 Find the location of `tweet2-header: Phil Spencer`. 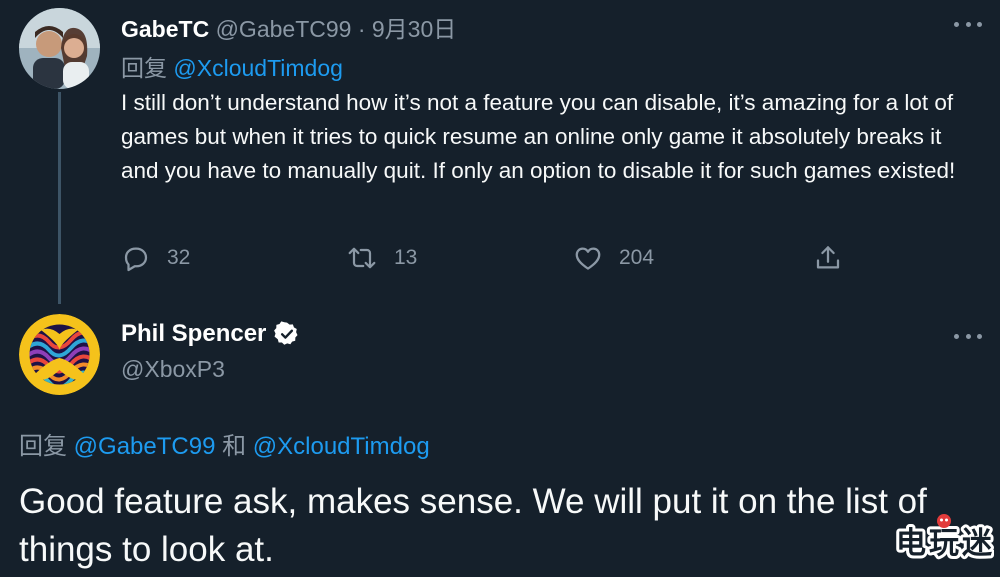

tweet2-header: Phil Spencer is located at coordinates (210, 334).